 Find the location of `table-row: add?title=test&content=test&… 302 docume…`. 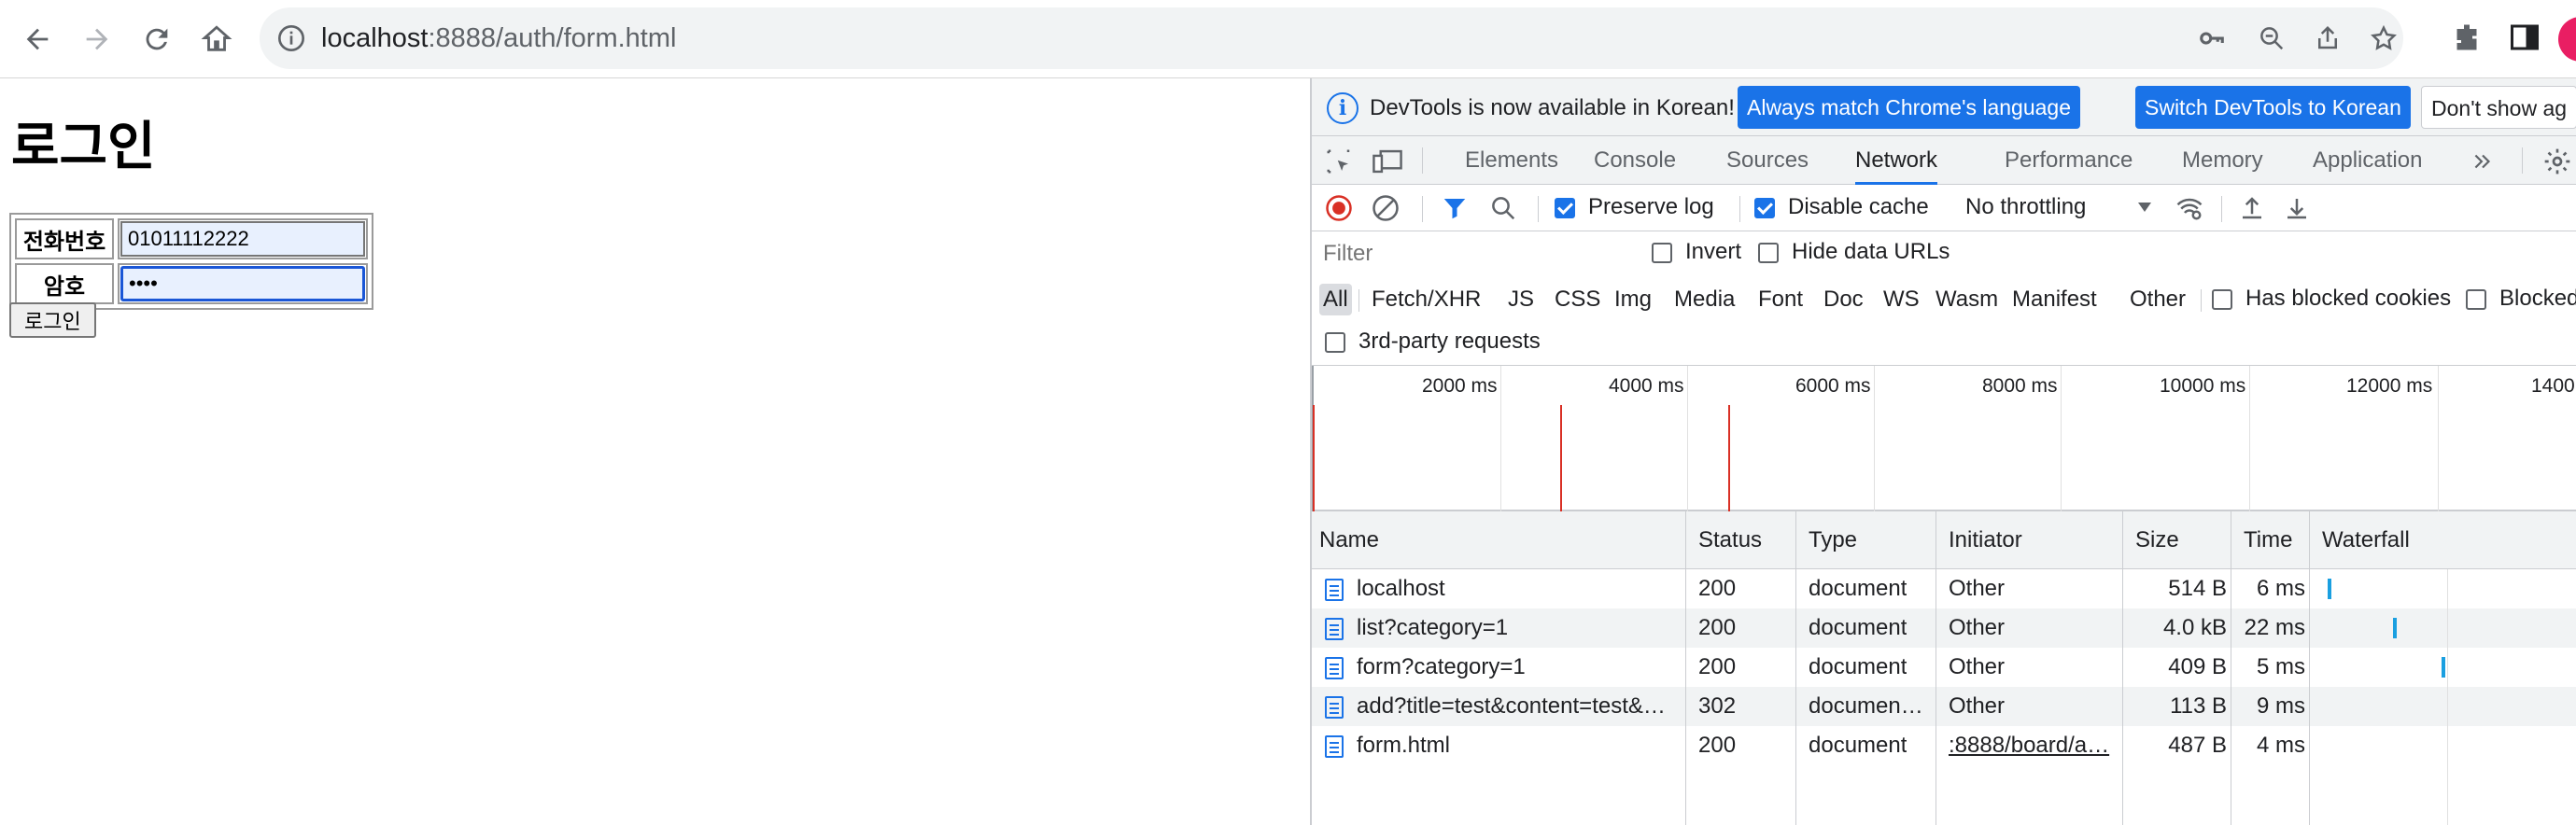

table-row: add?title=test&content=test&… 302 docume… is located at coordinates (1944, 706).